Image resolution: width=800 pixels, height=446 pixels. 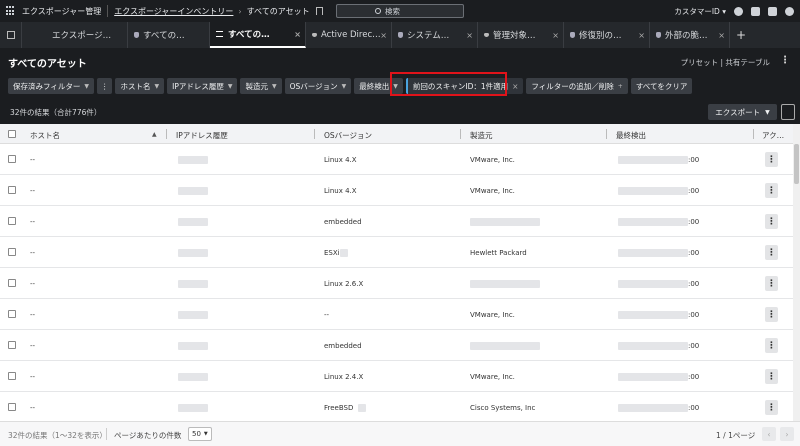 I want to click on help-icon, so click(x=772, y=11).